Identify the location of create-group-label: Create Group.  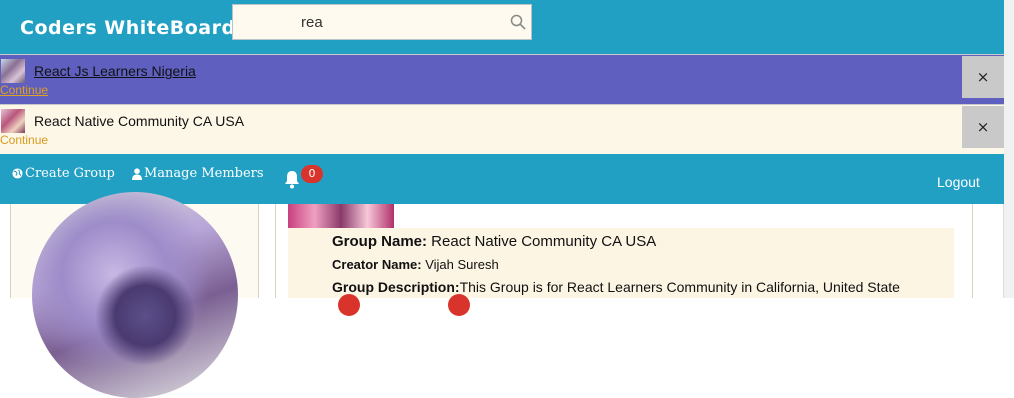
(70, 173).